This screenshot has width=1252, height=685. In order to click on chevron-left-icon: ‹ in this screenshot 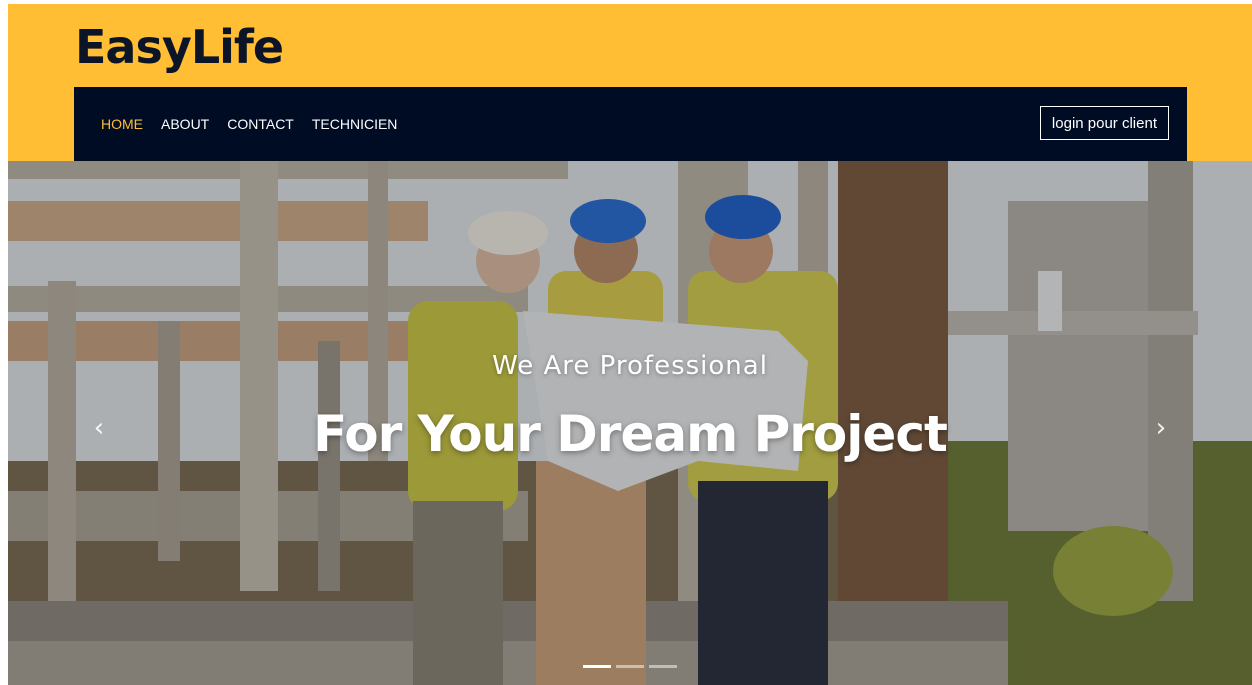, I will do `click(99, 428)`.